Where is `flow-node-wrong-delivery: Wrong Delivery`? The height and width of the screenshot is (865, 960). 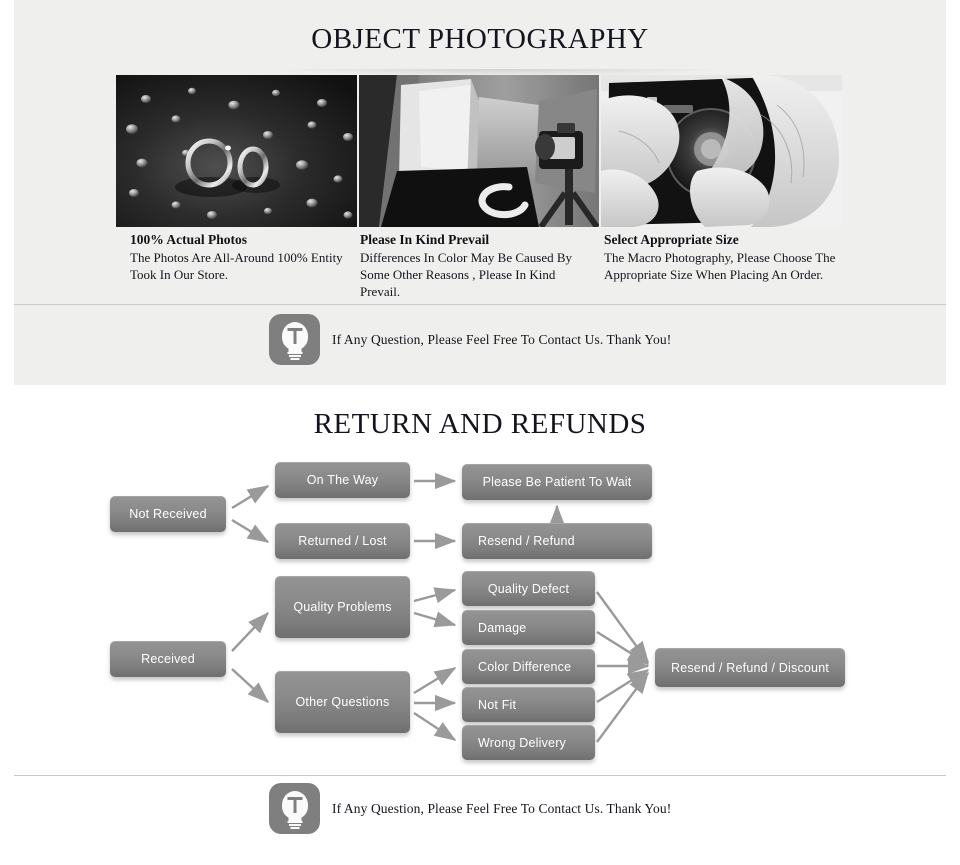 flow-node-wrong-delivery: Wrong Delivery is located at coordinates (528, 742).